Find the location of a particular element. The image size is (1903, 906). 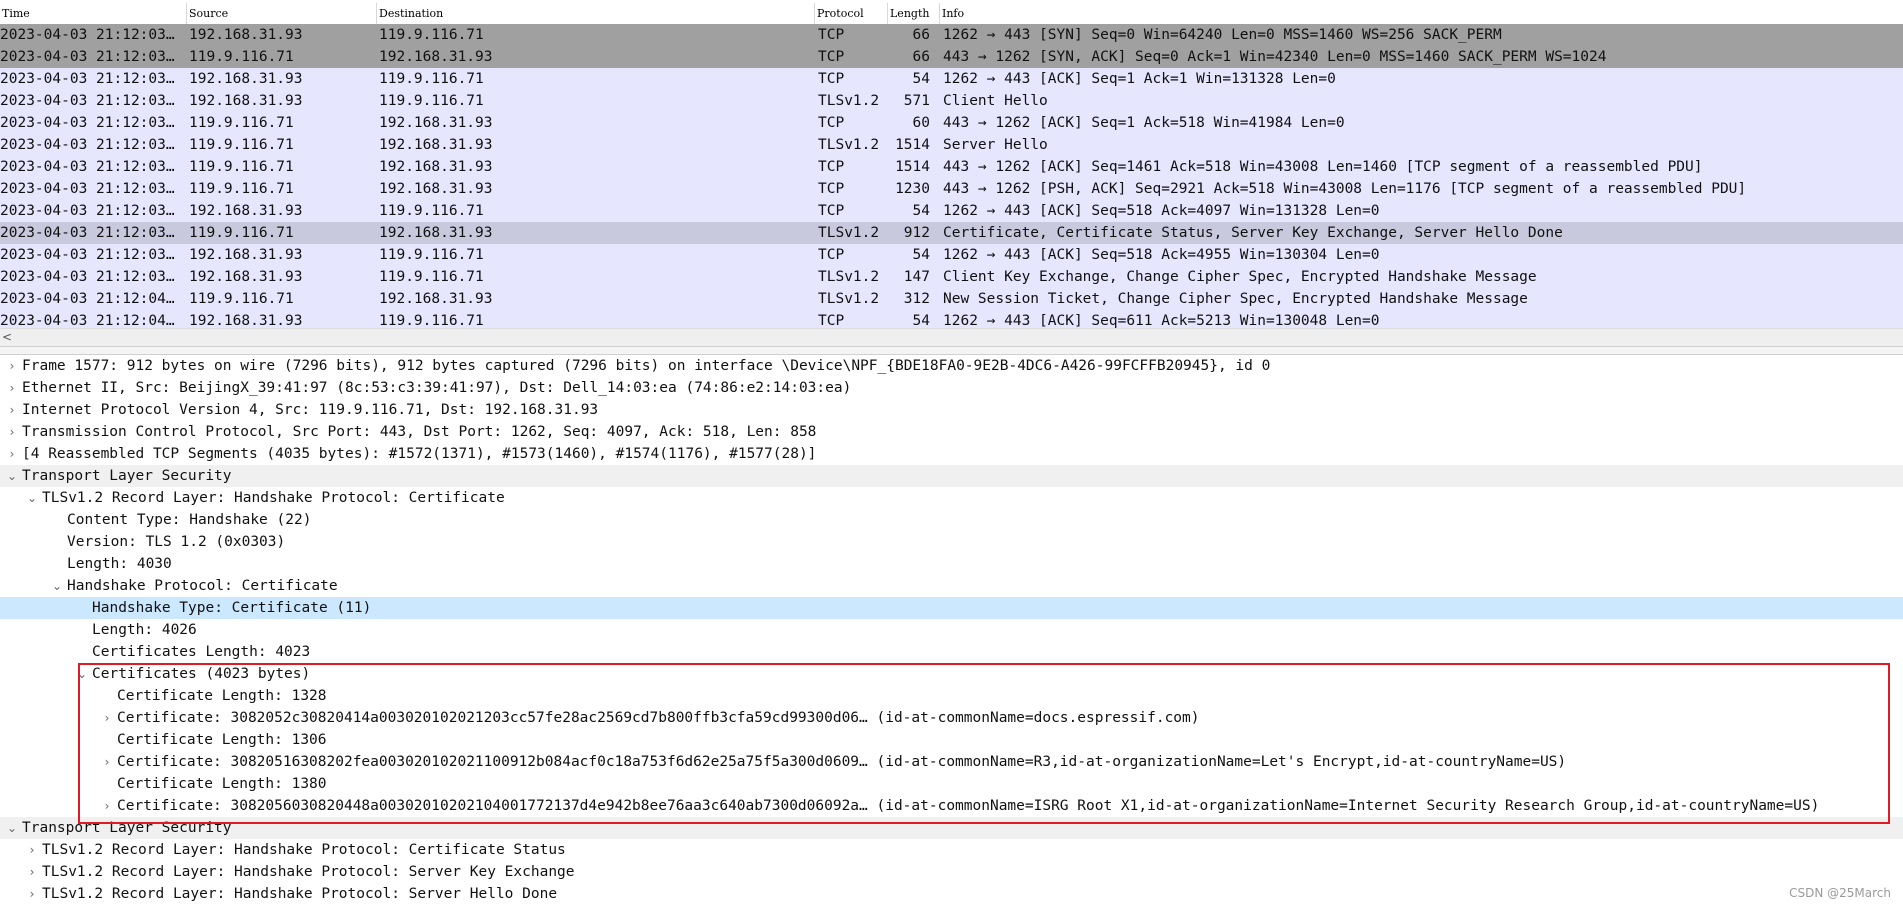

scroll-left-icon: < is located at coordinates (7, 337).